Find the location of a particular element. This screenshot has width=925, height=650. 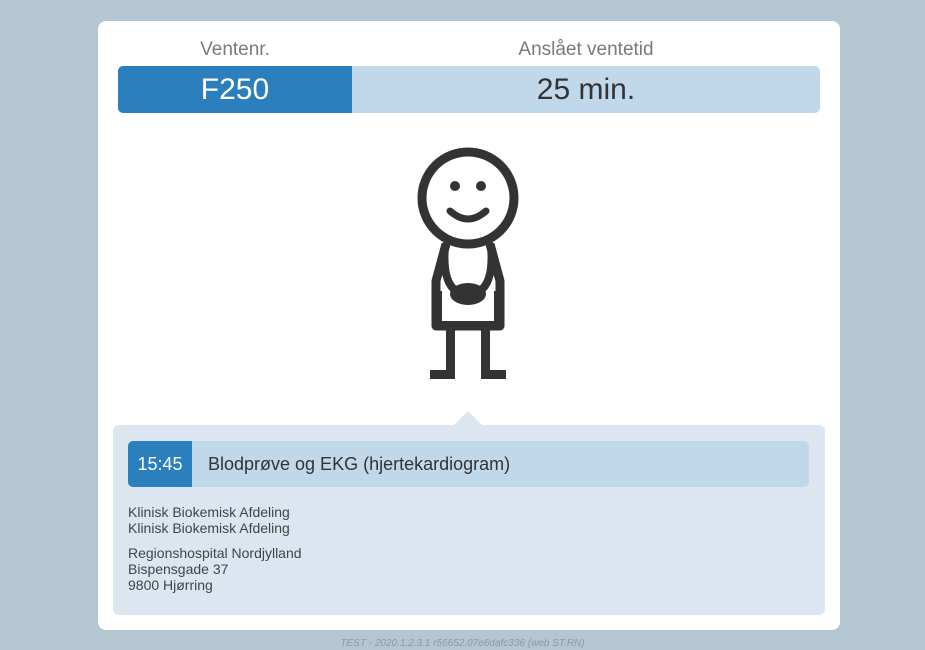

queue-status-bar: F250 25 min. is located at coordinates (469, 89).